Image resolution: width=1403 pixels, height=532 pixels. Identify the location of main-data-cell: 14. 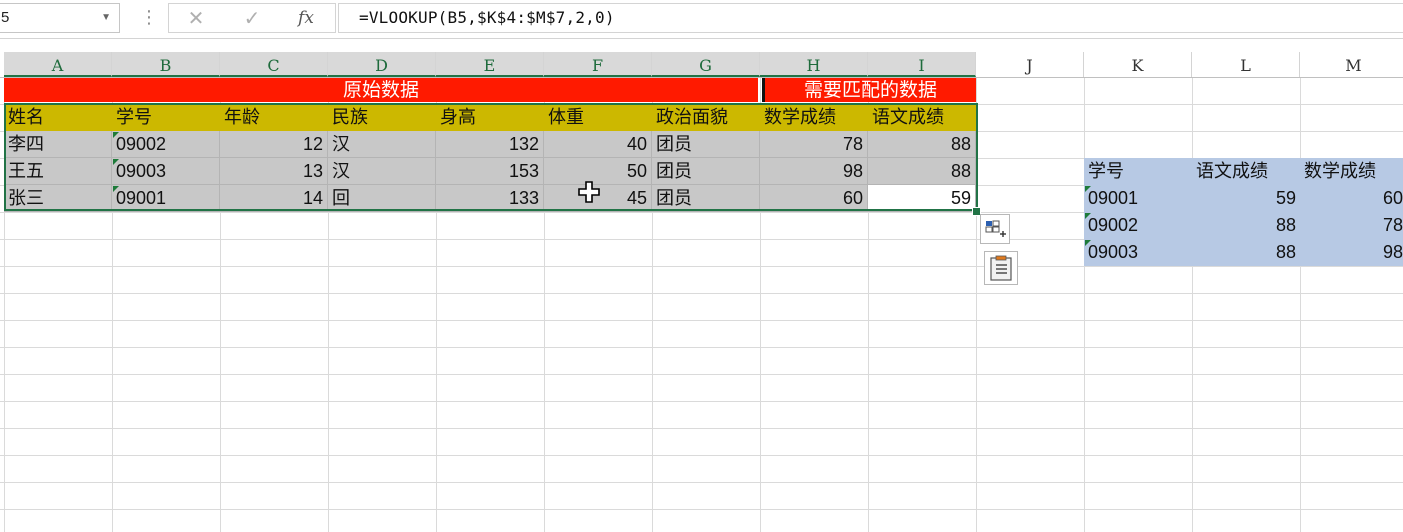
(274, 198).